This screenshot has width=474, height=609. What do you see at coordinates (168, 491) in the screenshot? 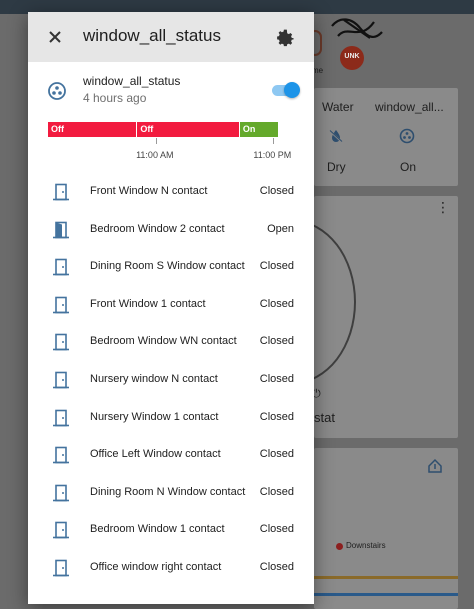
I see `contact-name: Dining Room N Window contact` at bounding box center [168, 491].